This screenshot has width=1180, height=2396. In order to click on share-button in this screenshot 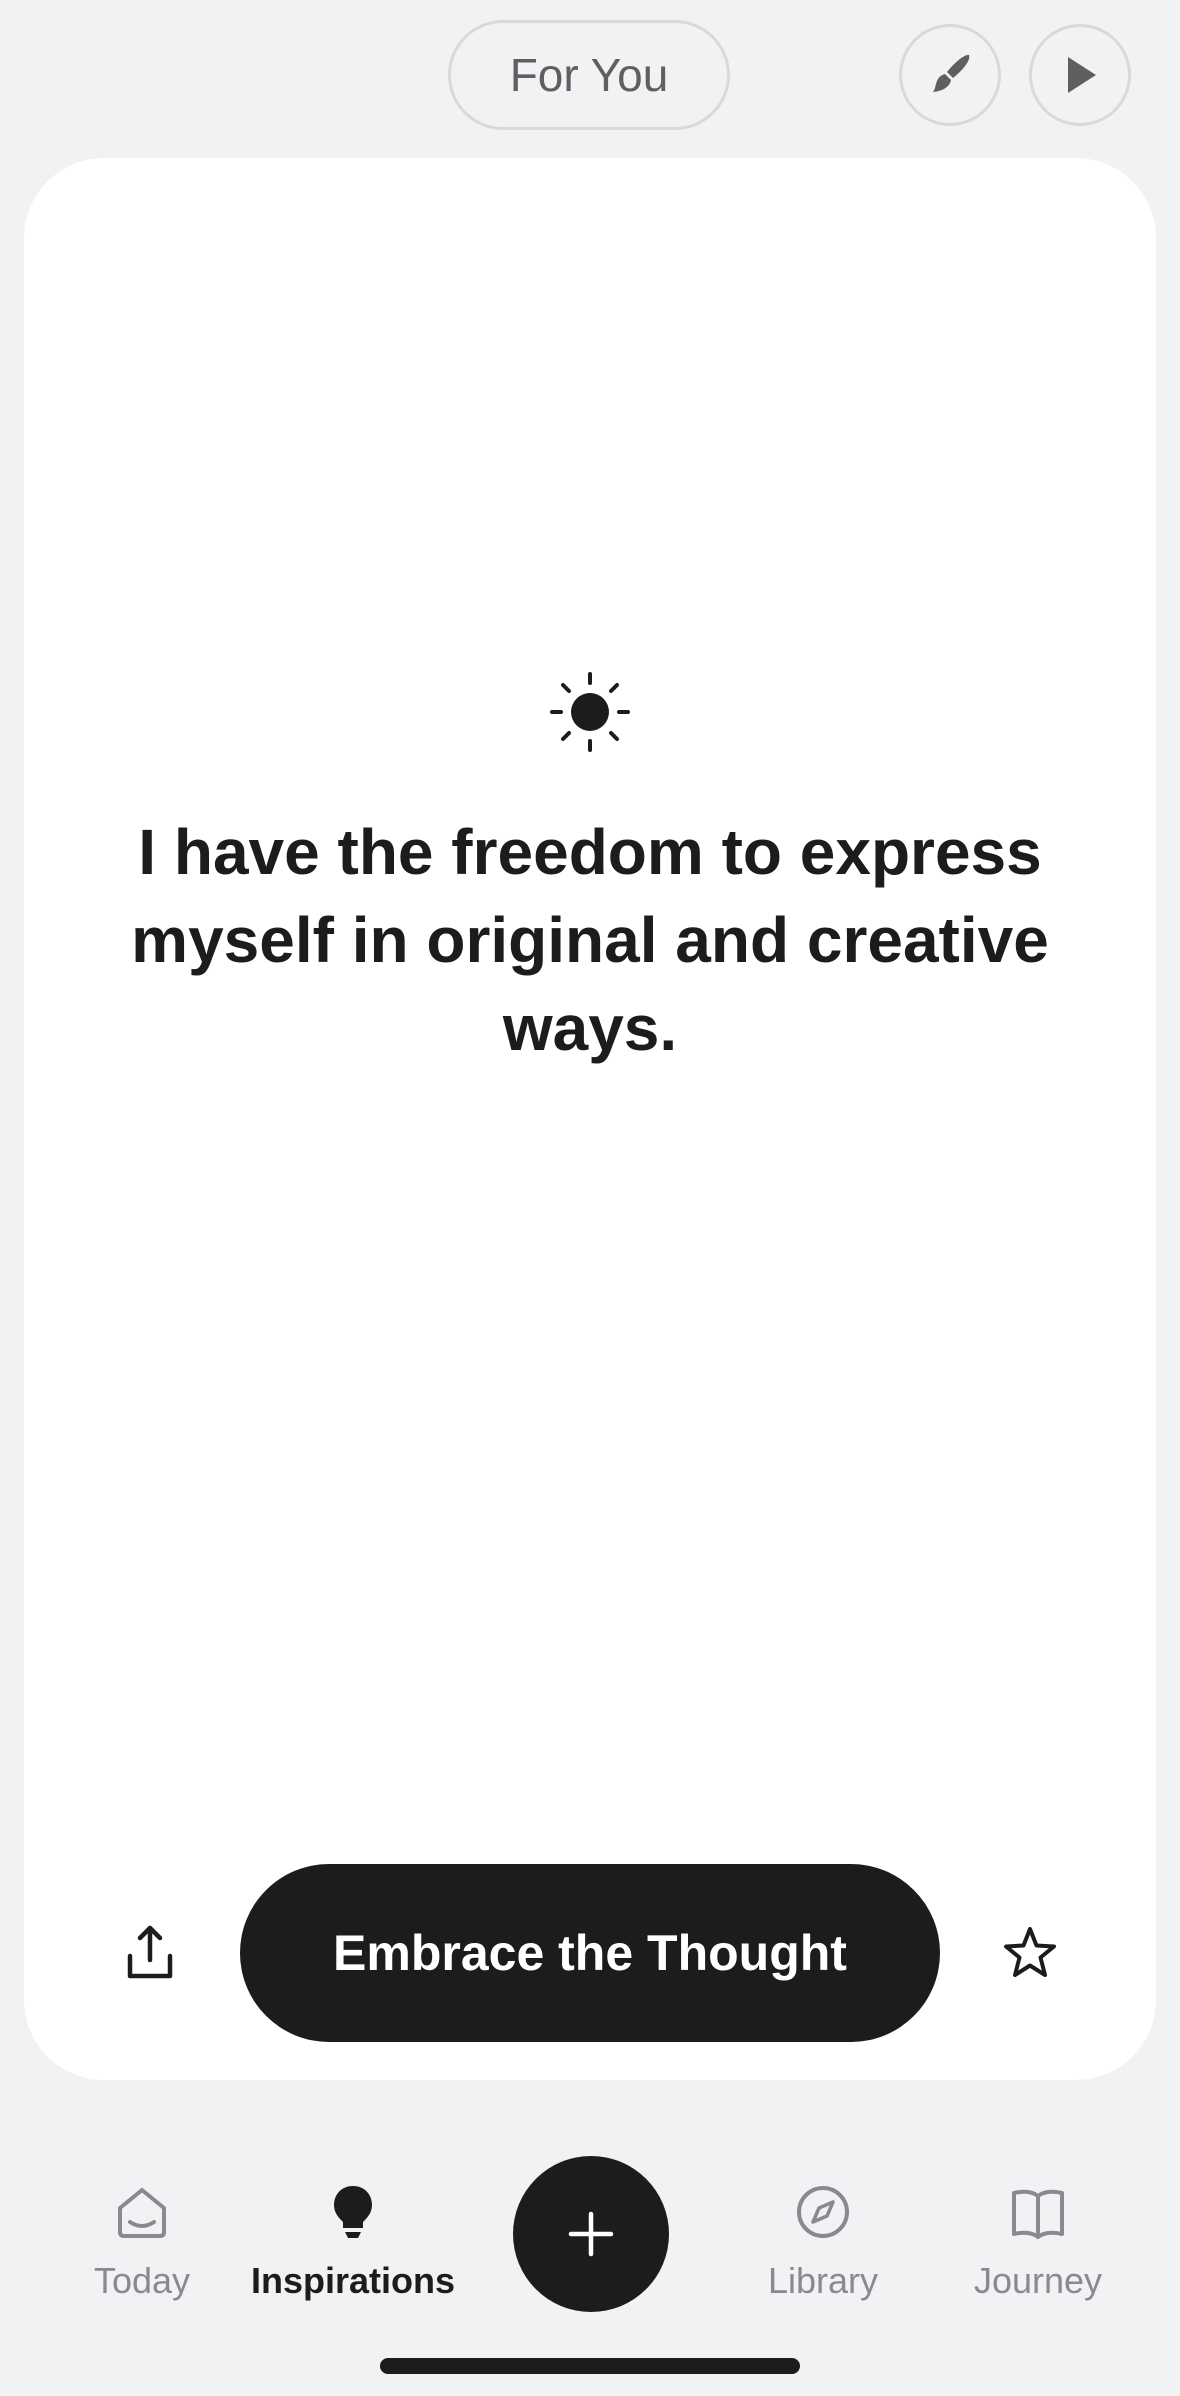, I will do `click(150, 1952)`.